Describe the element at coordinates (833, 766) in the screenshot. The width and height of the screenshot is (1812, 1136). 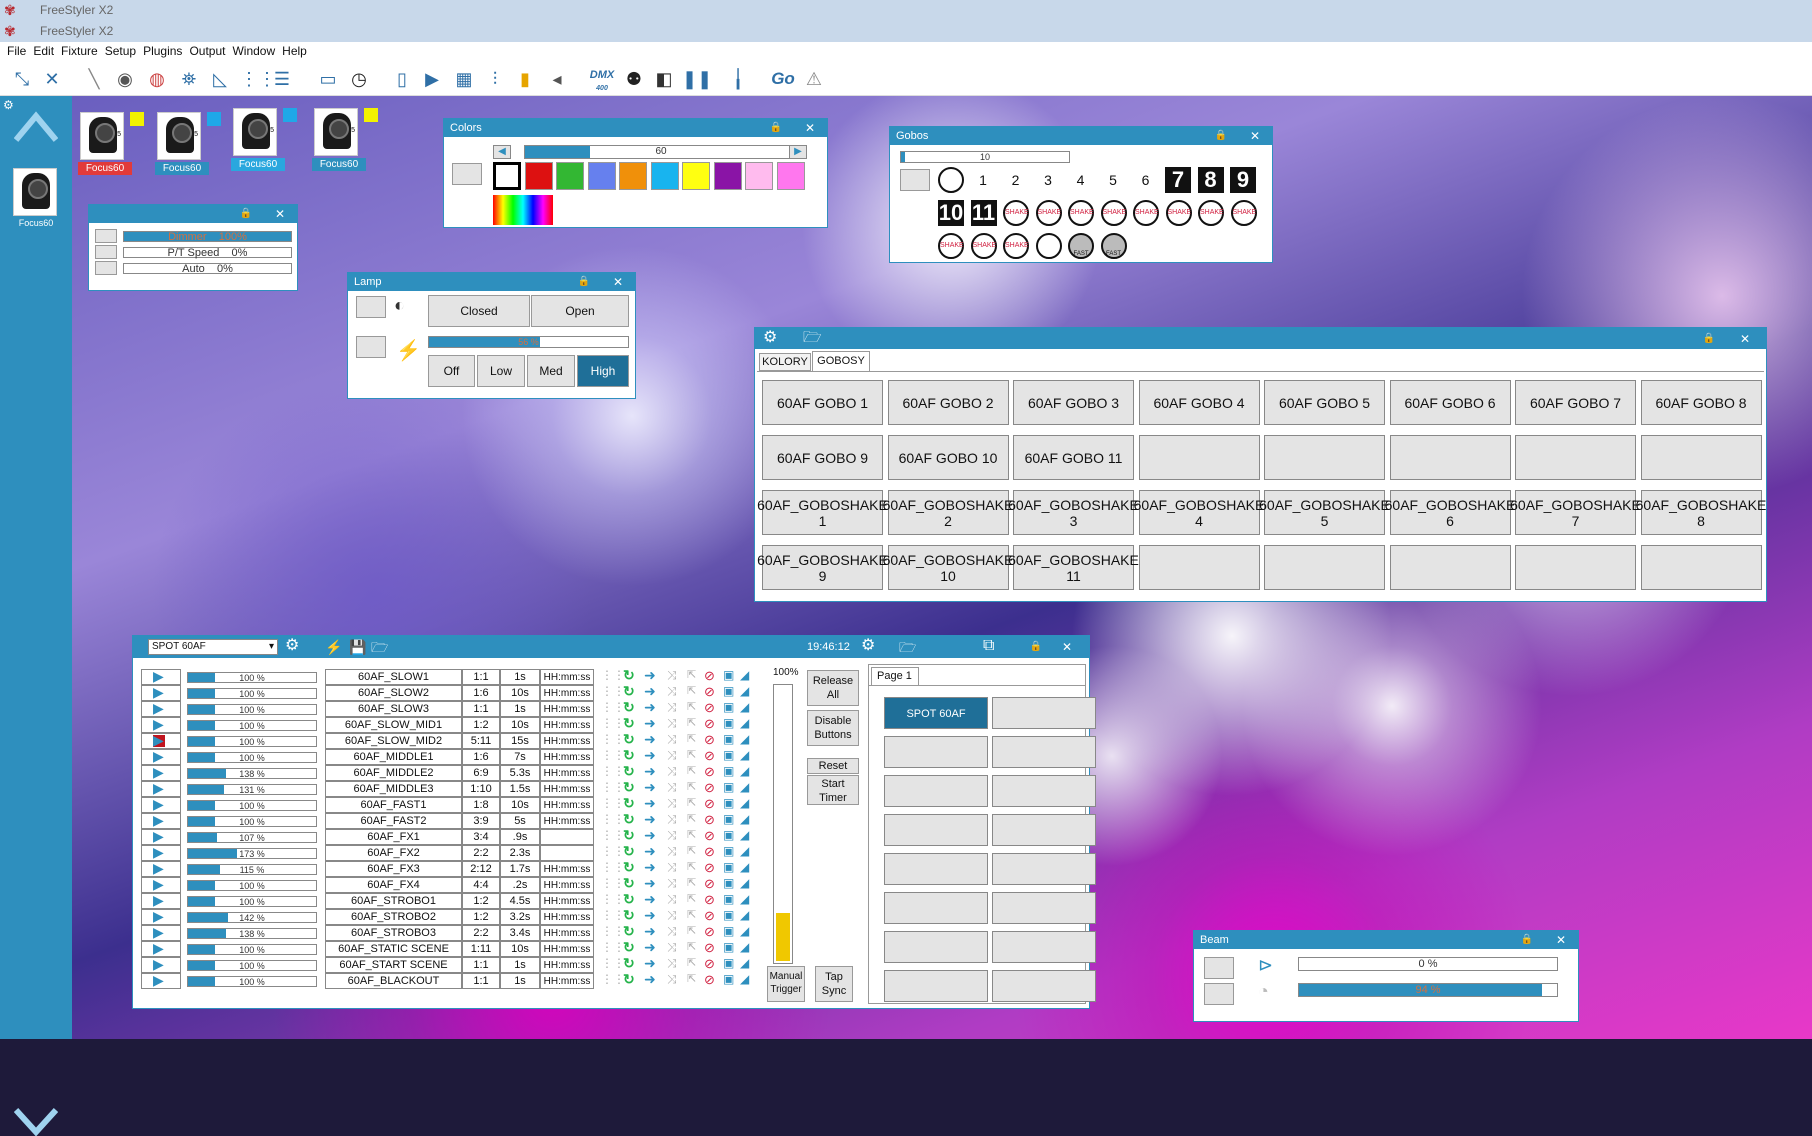
I see `reset-button: Reset` at that location.